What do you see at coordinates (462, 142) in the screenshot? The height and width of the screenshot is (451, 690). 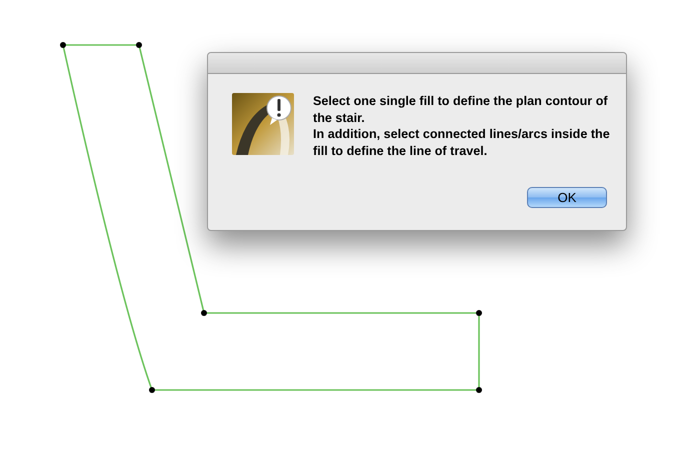 I see `message-text: In addition, select connected lines/arcs inside the fill to define the line of travel.` at bounding box center [462, 142].